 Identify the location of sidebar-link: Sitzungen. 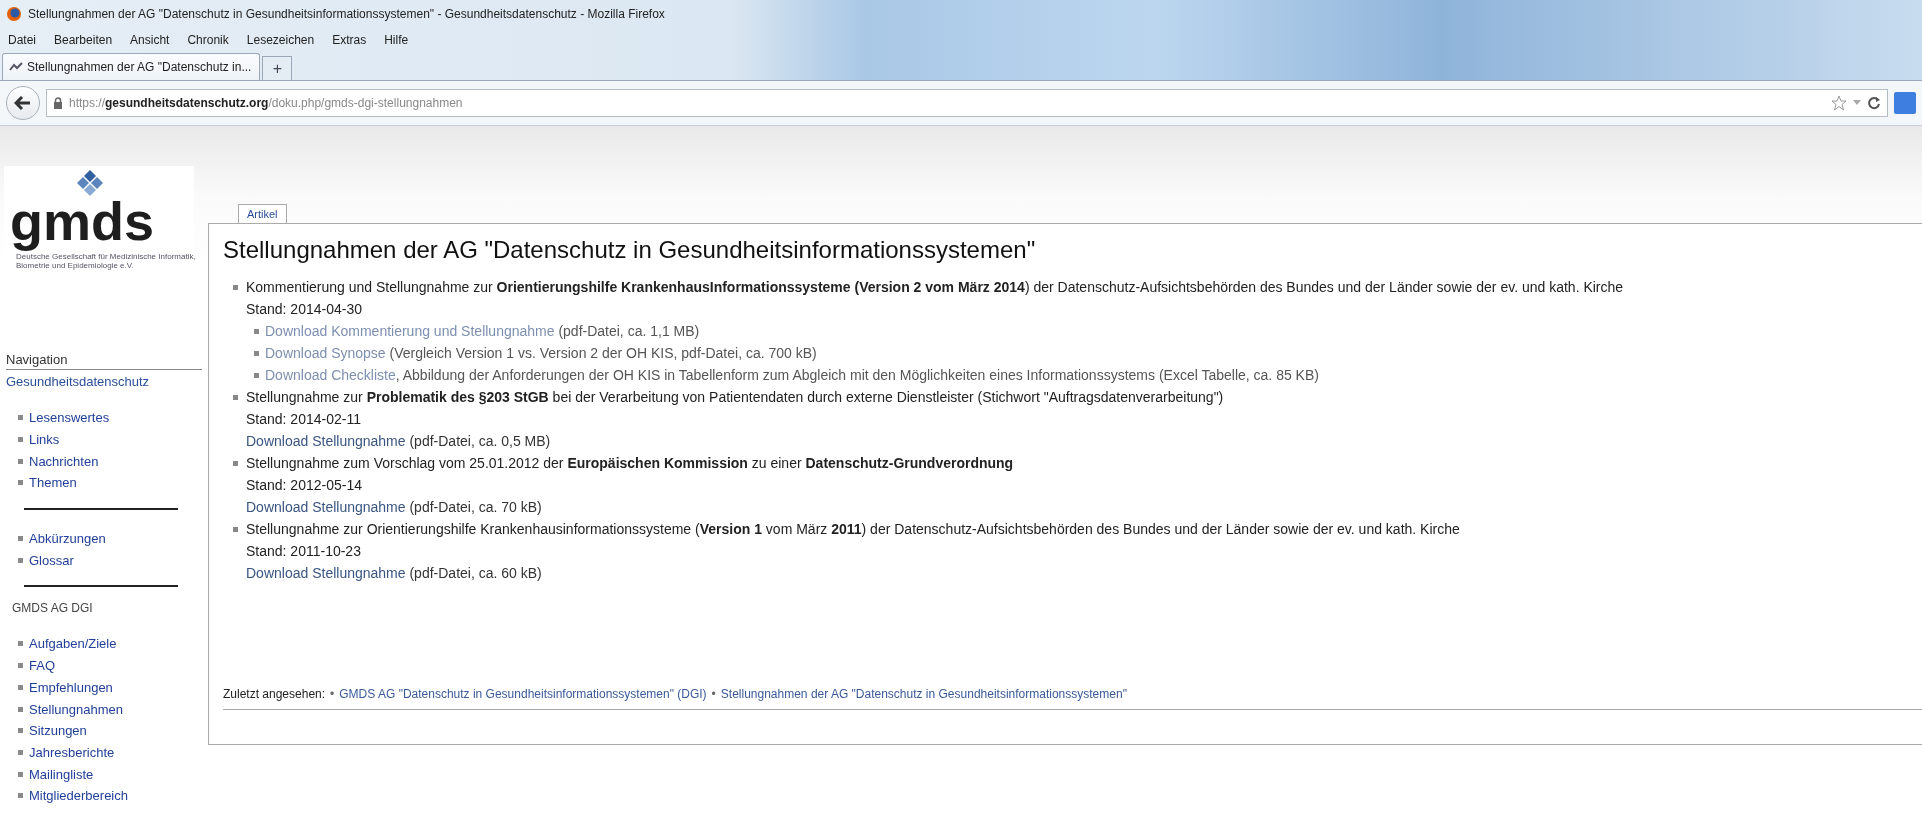
(58, 731).